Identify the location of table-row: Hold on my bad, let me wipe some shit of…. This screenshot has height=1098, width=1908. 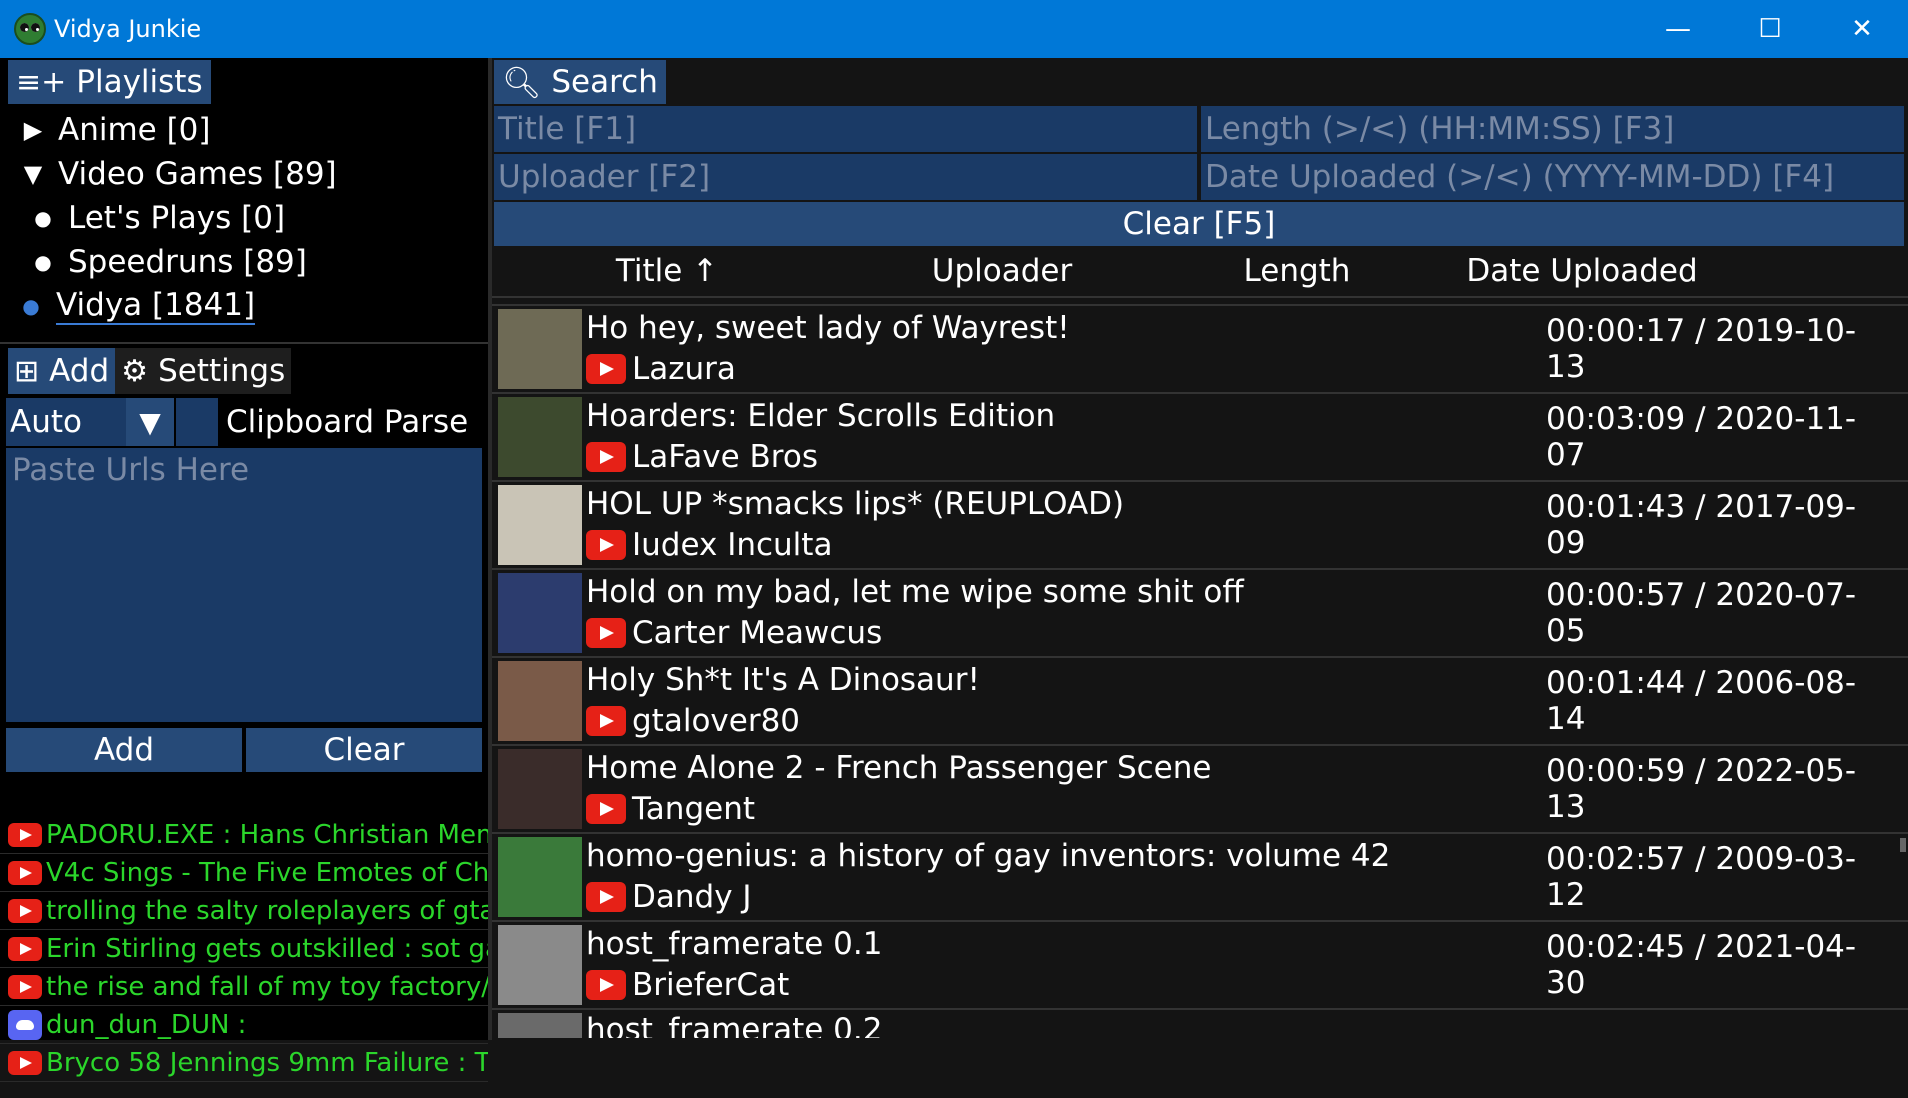
(1200, 614).